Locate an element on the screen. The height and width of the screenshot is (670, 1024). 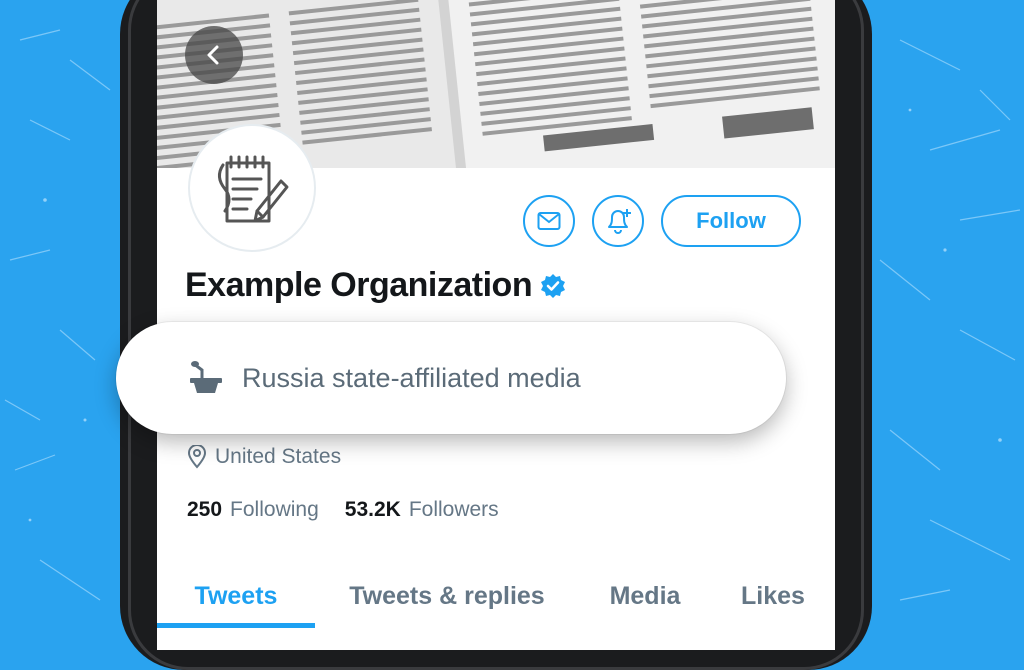
tab-likes: Likes is located at coordinates (773, 596).